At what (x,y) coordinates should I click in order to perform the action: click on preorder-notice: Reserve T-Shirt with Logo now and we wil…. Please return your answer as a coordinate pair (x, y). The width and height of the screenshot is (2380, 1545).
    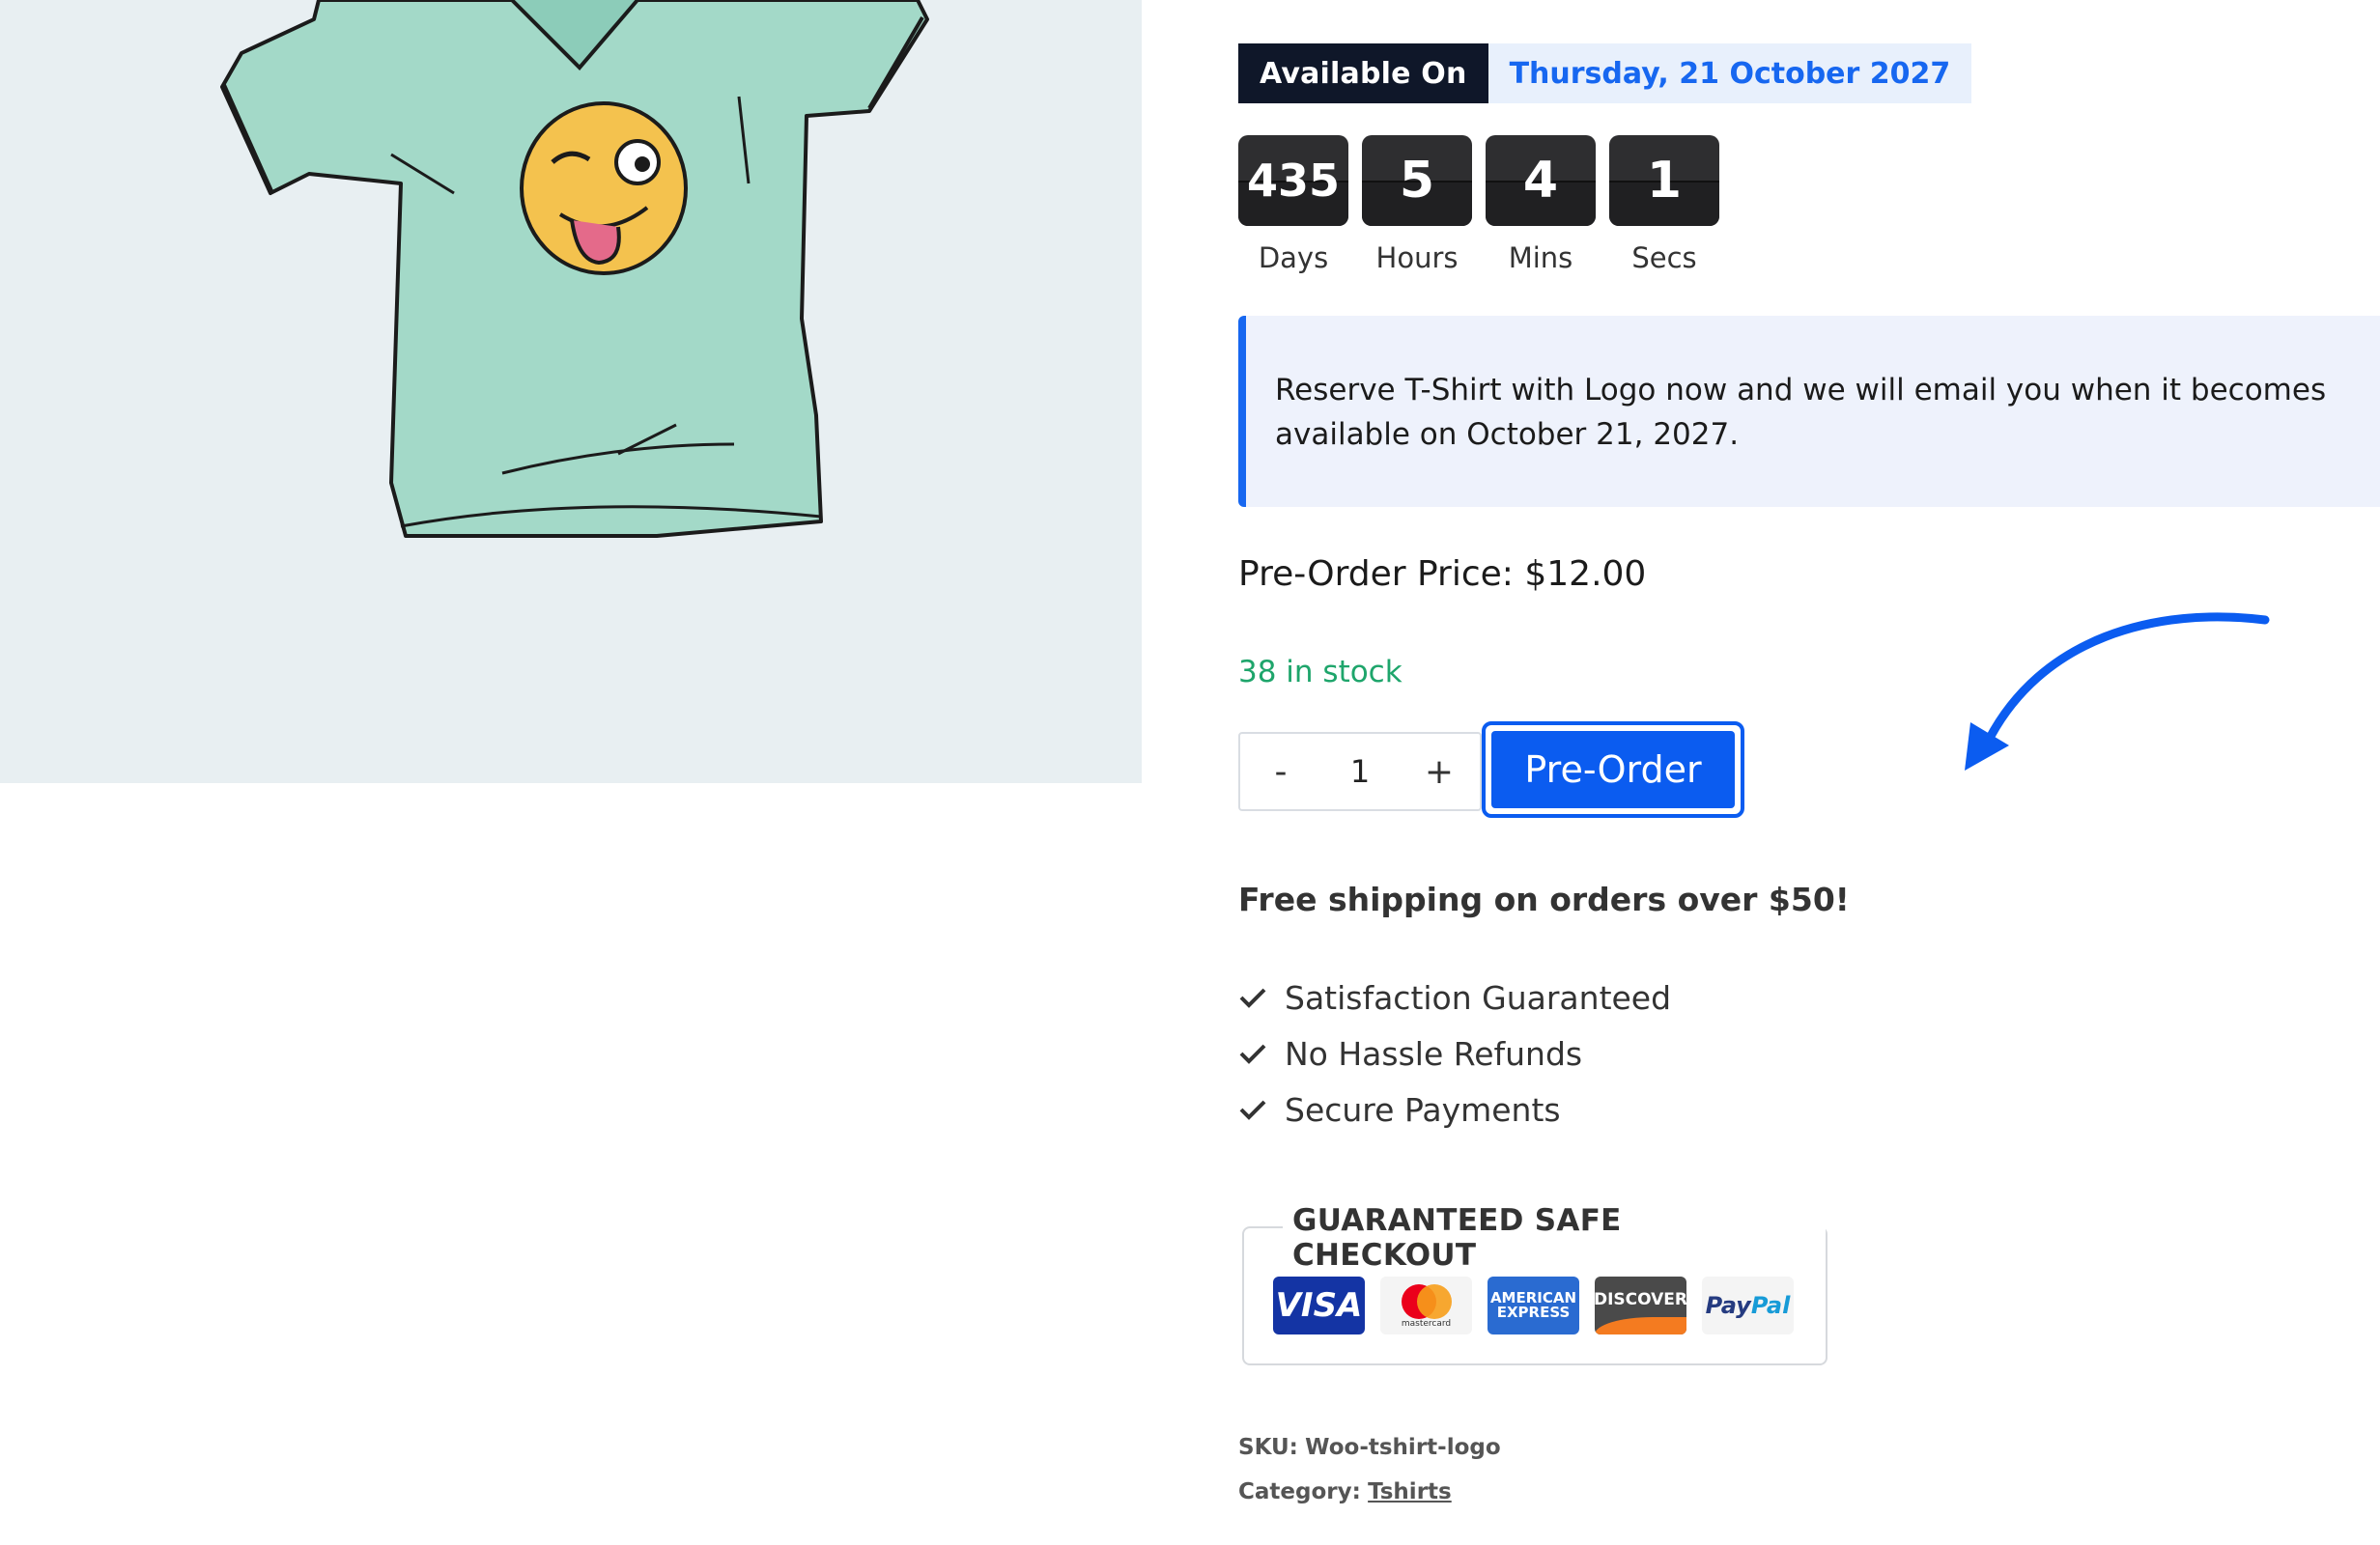
    Looking at the image, I should click on (1809, 411).